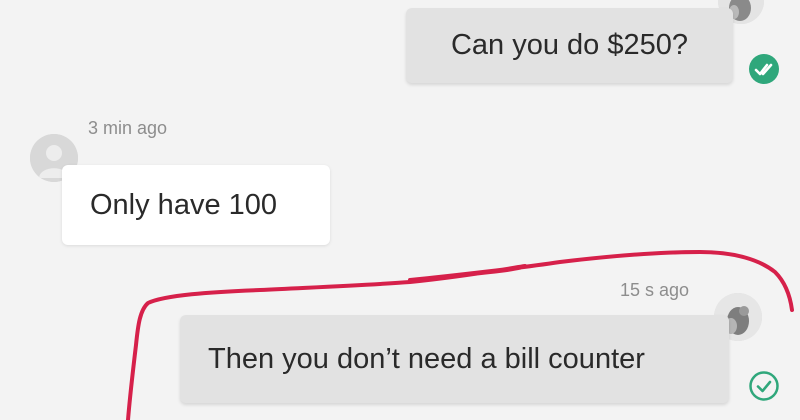 The height and width of the screenshot is (420, 800). I want to click on message-timestamp: 15 s ago, so click(655, 290).